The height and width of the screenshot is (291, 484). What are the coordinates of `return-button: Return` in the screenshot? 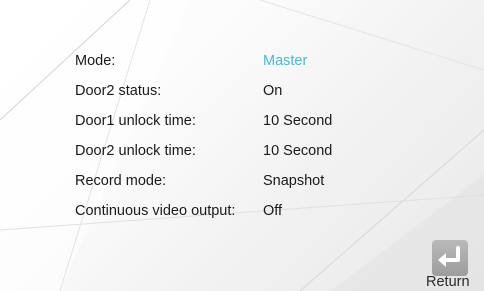 It's located at (455, 265).